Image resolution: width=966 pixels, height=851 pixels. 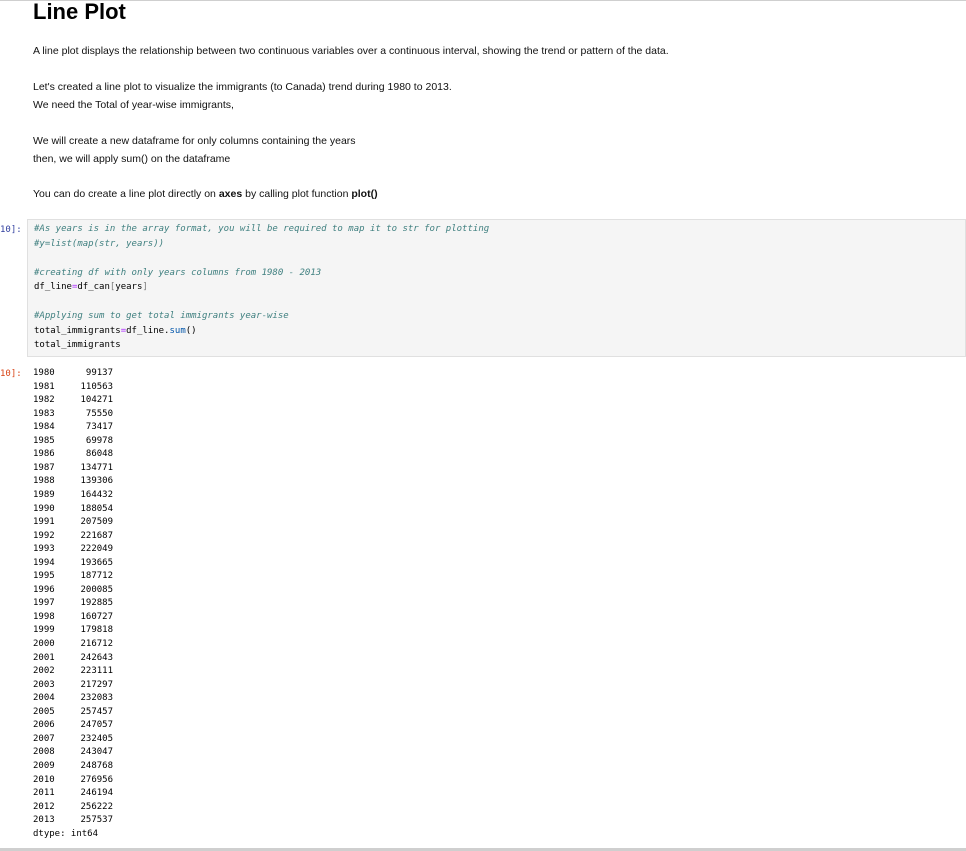 I want to click on output-value: 110563, so click(x=96, y=386).